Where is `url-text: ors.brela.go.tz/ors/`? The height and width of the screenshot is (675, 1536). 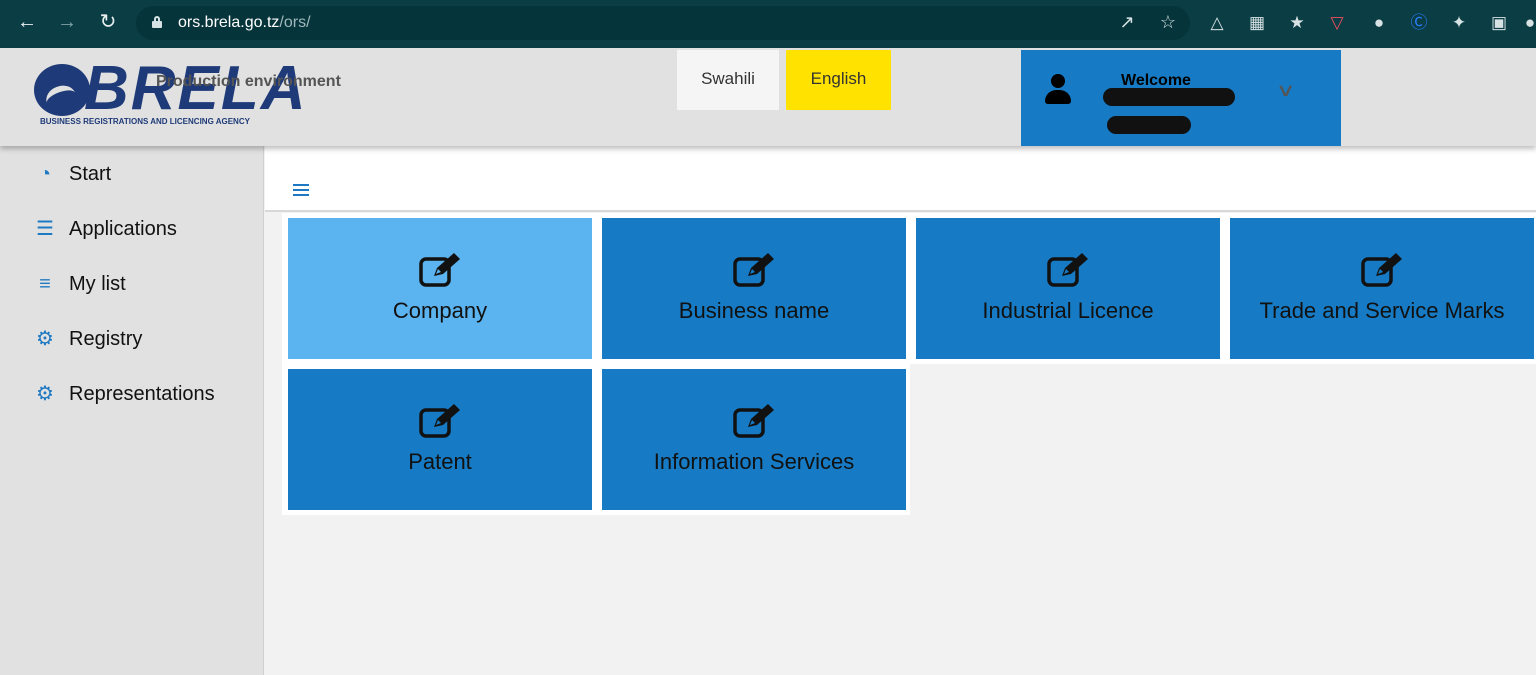 url-text: ors.brela.go.tz/ors/ is located at coordinates (244, 23).